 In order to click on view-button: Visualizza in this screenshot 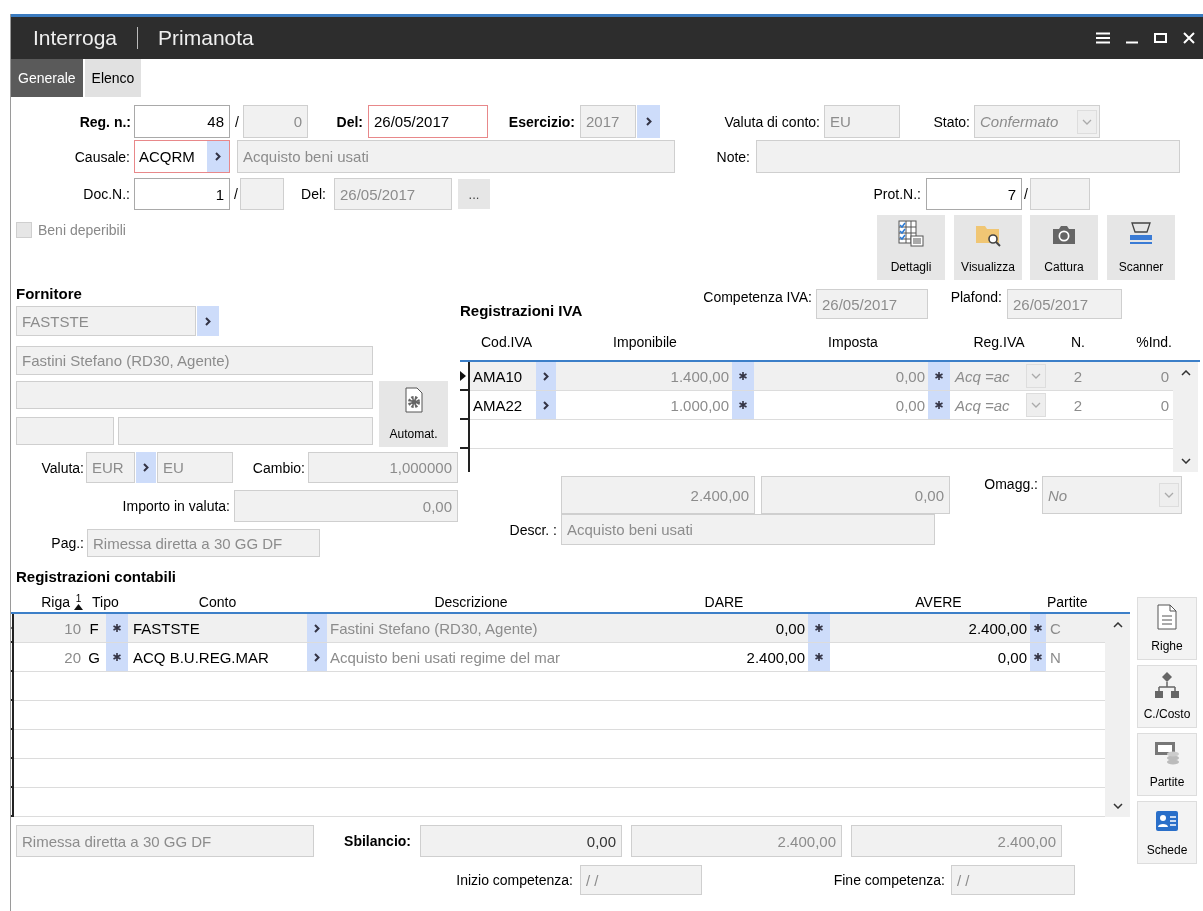, I will do `click(988, 247)`.